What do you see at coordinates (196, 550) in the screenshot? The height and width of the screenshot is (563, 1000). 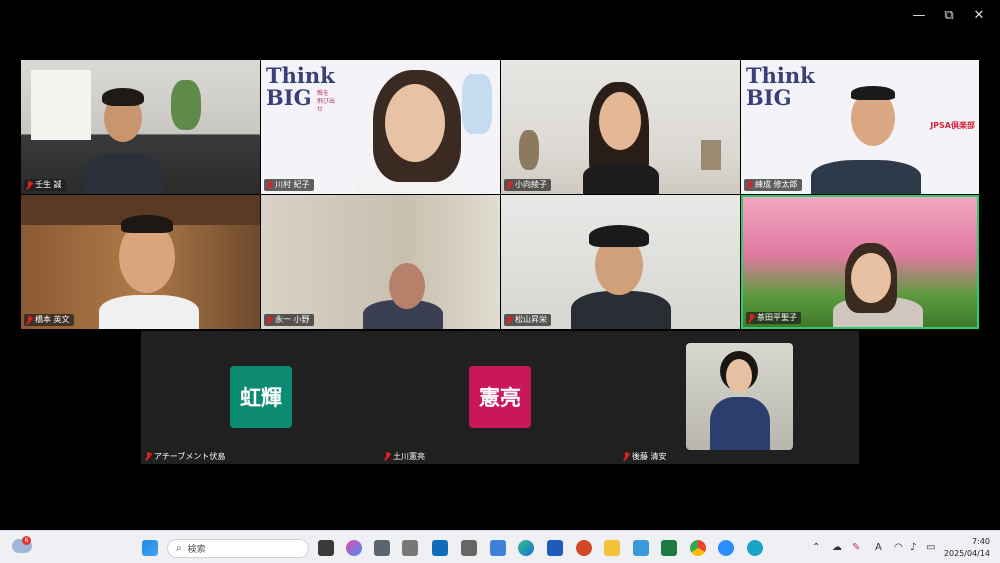 I see `search-placeholder: 検索` at bounding box center [196, 550].